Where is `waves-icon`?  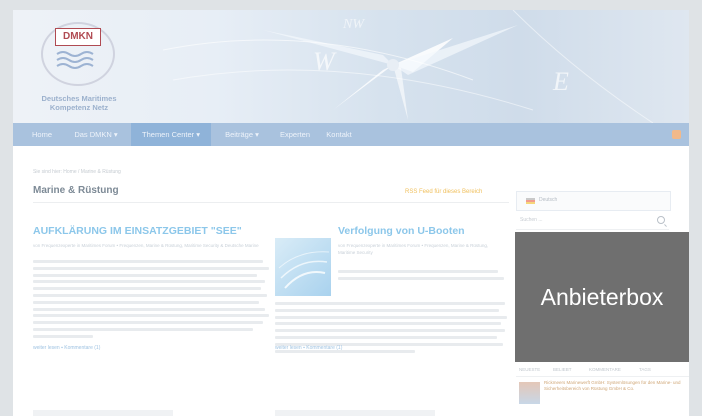
waves-icon is located at coordinates (75, 60).